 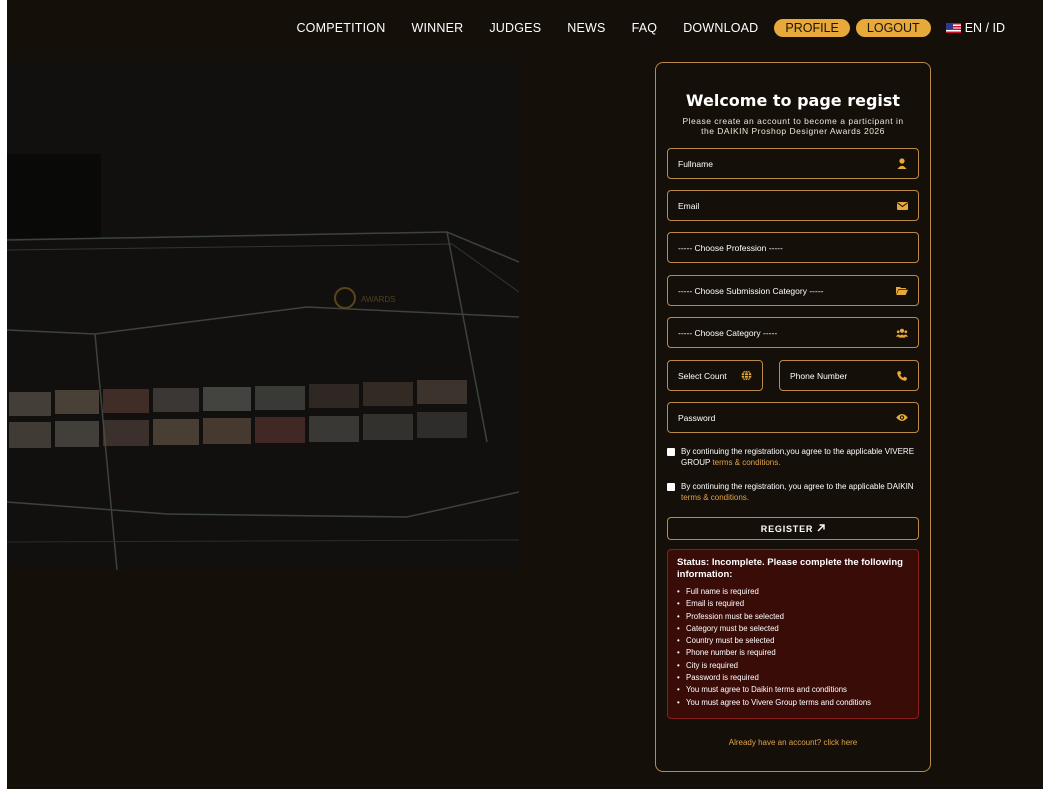 I want to click on register-button: REGISTER, so click(x=793, y=528).